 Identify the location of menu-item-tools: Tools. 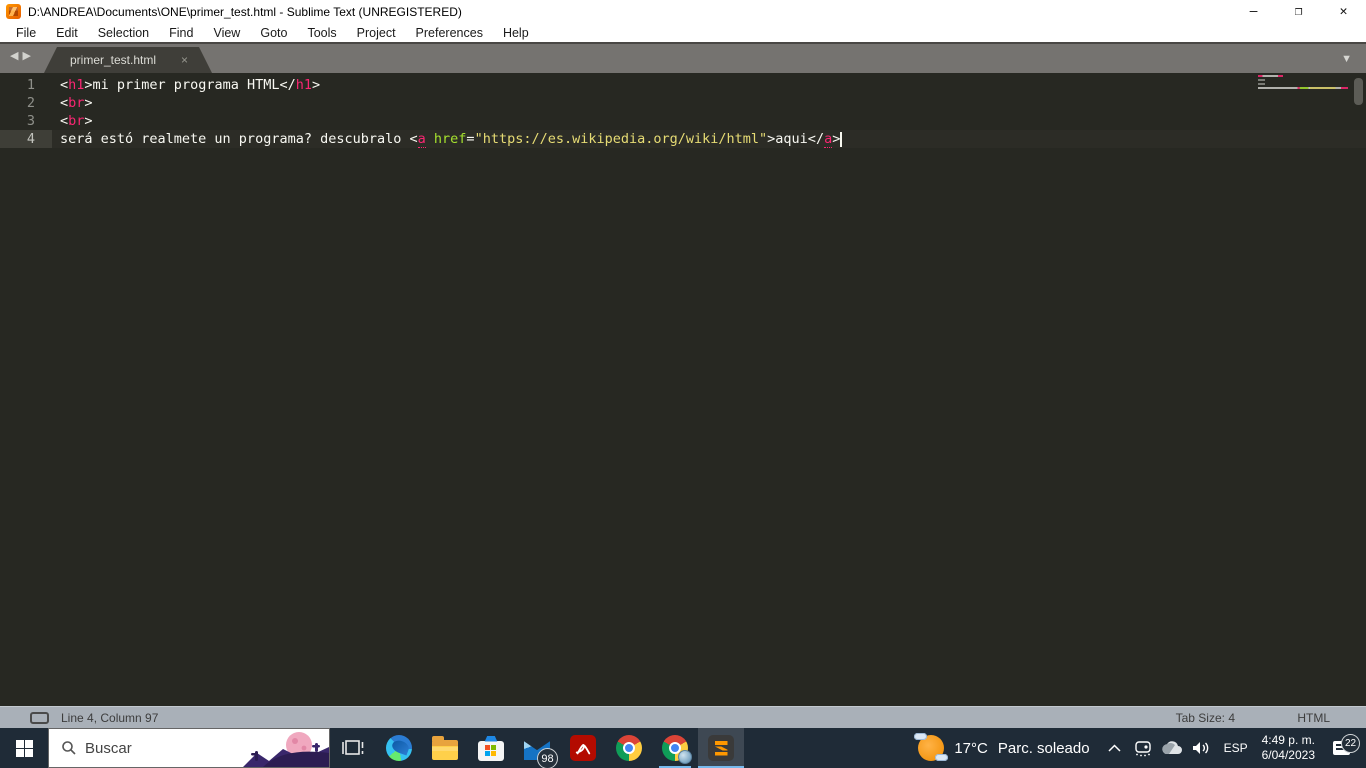
(321, 33).